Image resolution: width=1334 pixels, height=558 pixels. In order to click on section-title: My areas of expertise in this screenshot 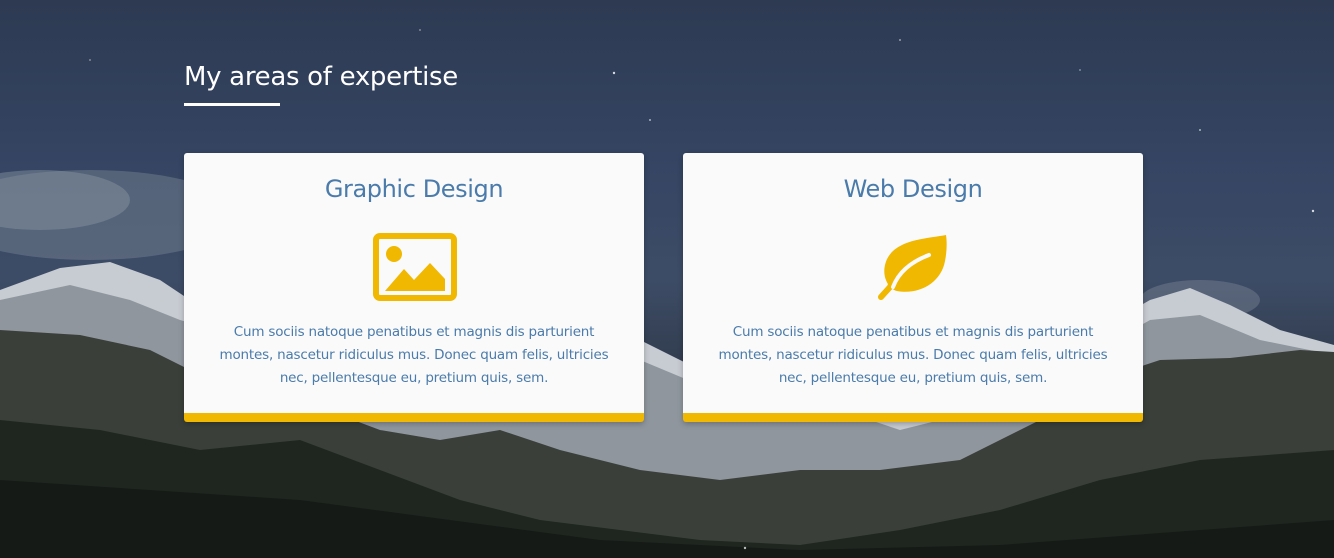, I will do `click(321, 77)`.